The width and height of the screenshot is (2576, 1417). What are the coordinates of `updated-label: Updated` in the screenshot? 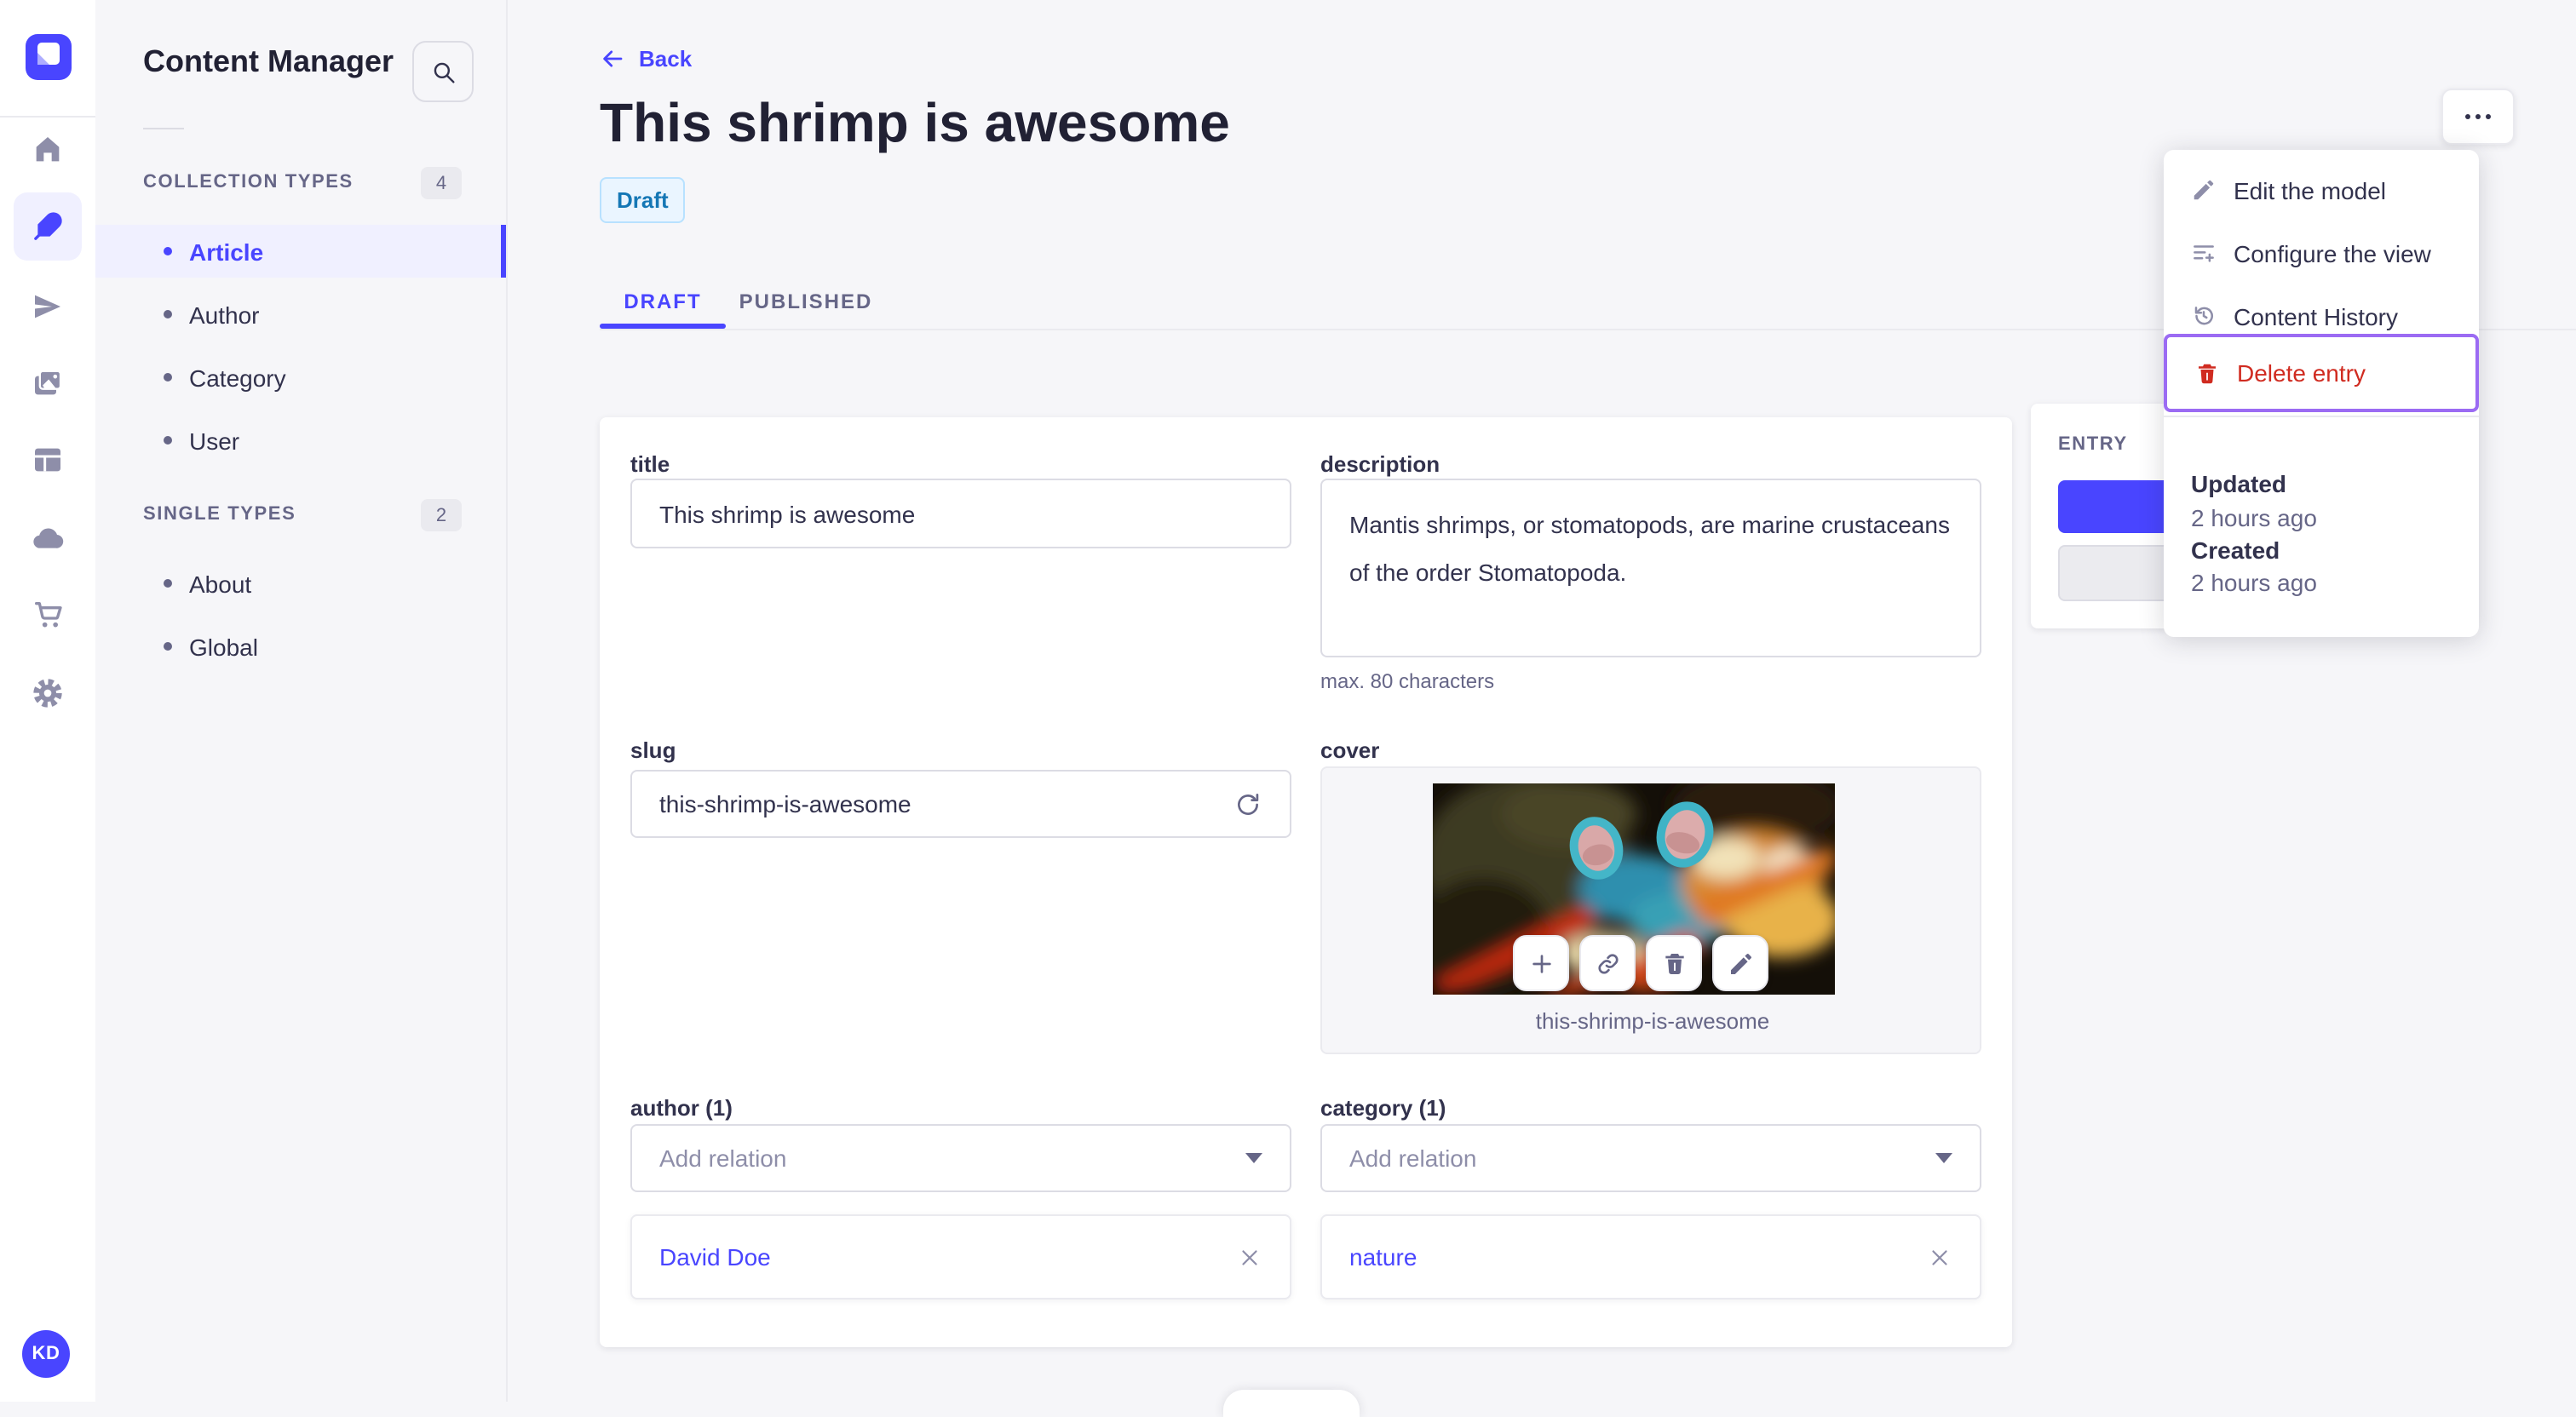 It's located at (2238, 483).